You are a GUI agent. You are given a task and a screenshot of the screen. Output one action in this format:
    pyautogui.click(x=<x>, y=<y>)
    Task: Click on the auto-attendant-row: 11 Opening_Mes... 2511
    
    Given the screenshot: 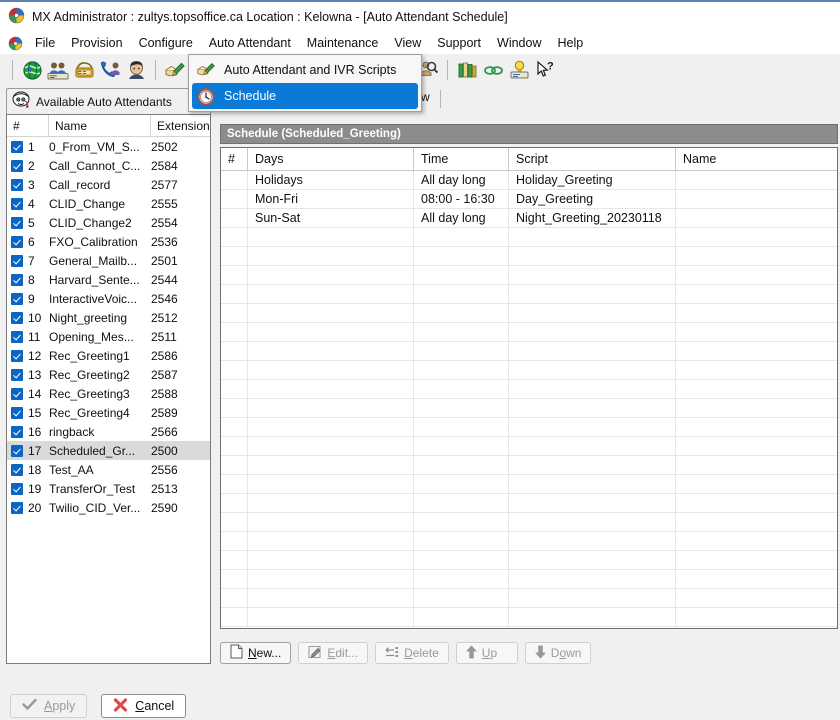 What is the action you would take?
    pyautogui.click(x=108, y=336)
    